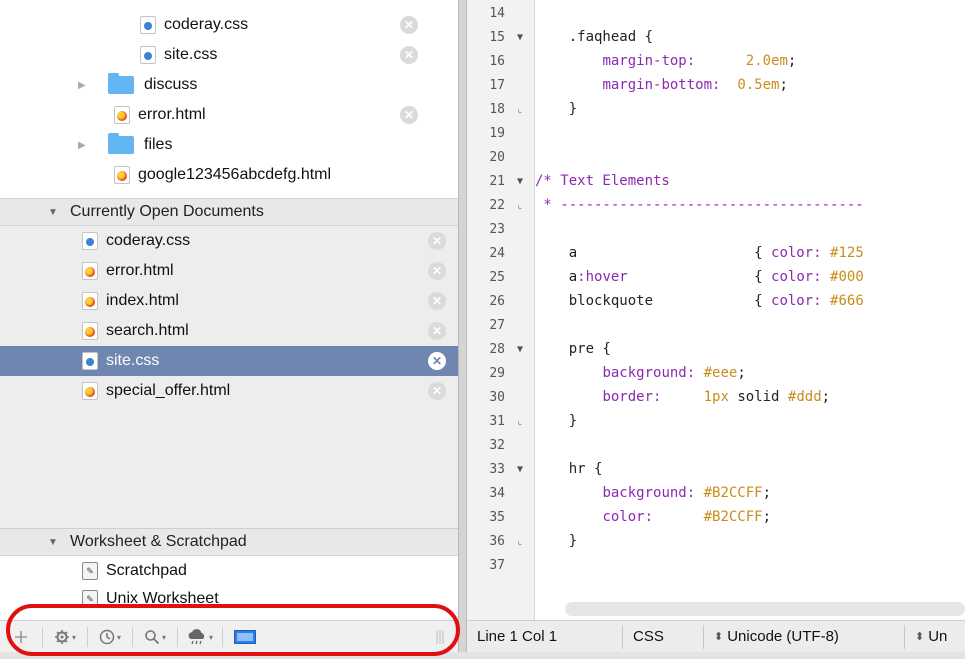 The image size is (965, 659). Describe the element at coordinates (229, 175) in the screenshot. I see `file-tree-item: google123456abcdefg.html` at that location.